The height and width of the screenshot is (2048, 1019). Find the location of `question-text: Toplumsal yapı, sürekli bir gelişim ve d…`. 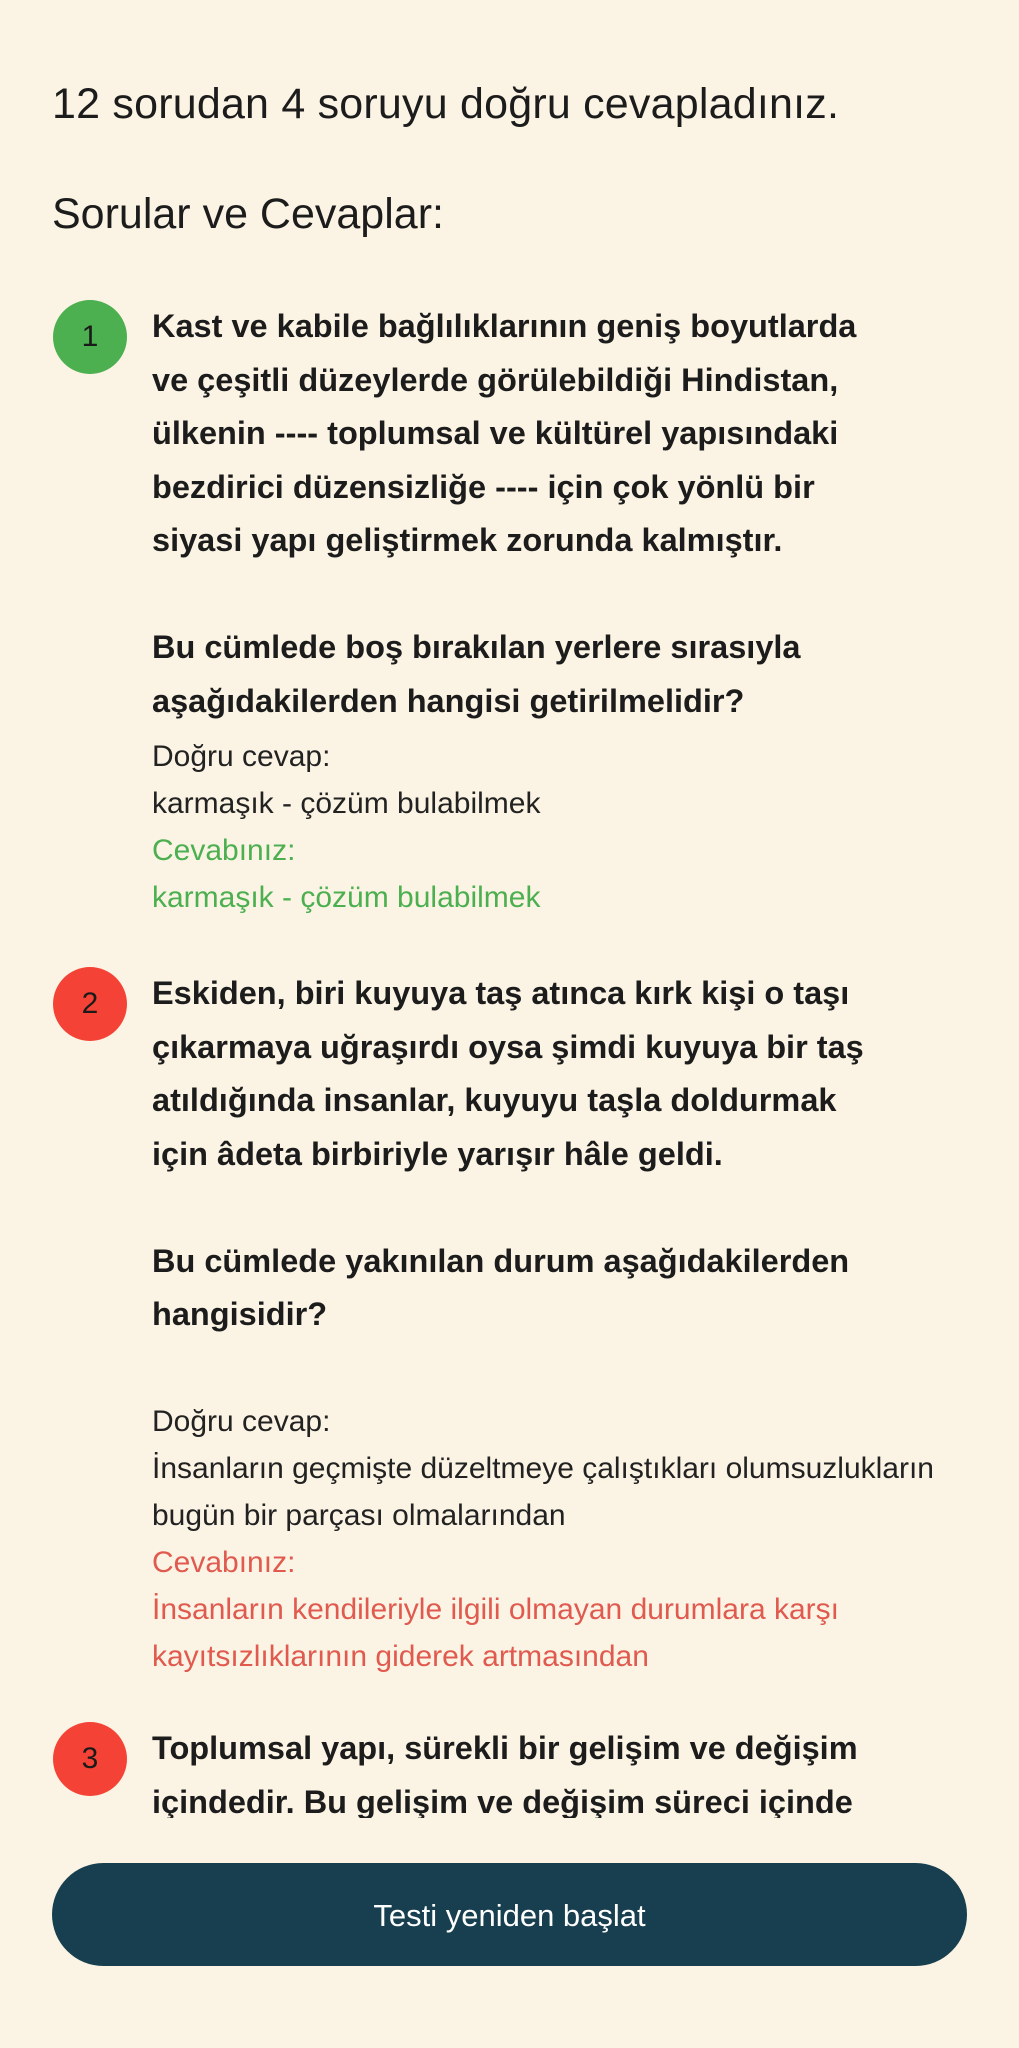

question-text: Toplumsal yapı, sürekli bir gelişim ve d… is located at coordinates (505, 1774).